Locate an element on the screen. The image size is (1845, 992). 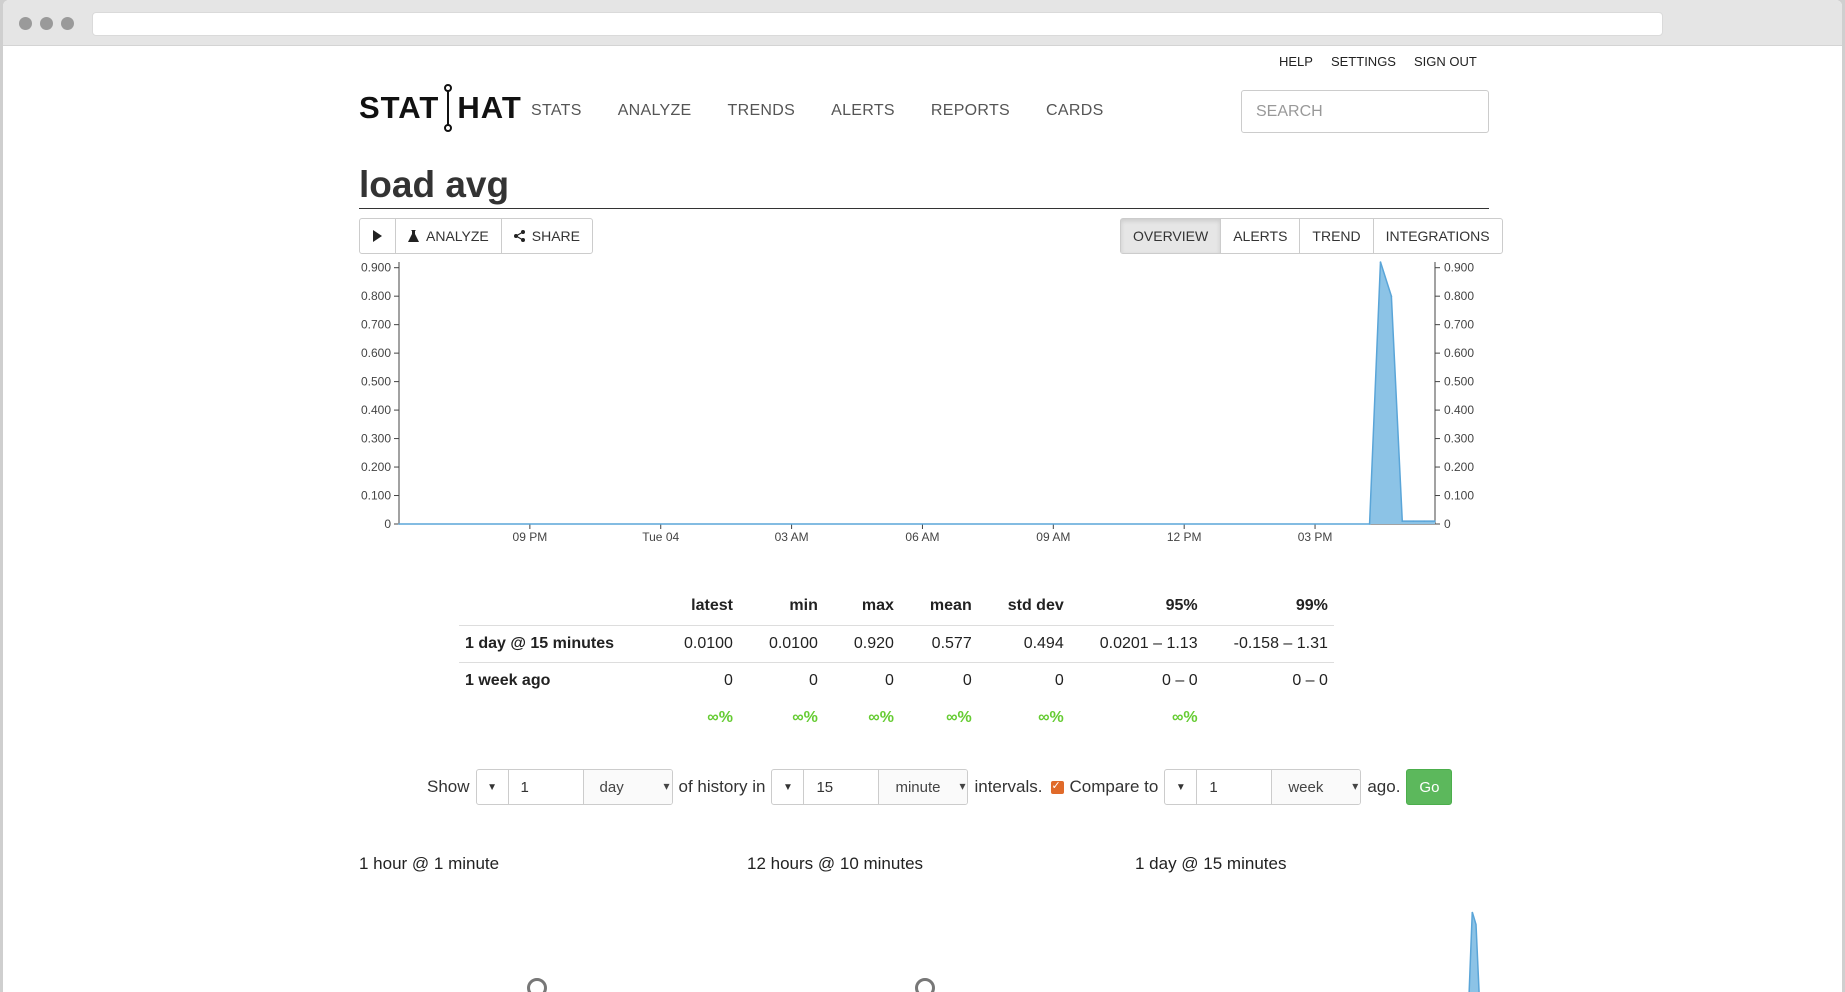
pct-min: ∞% is located at coordinates (805, 717).